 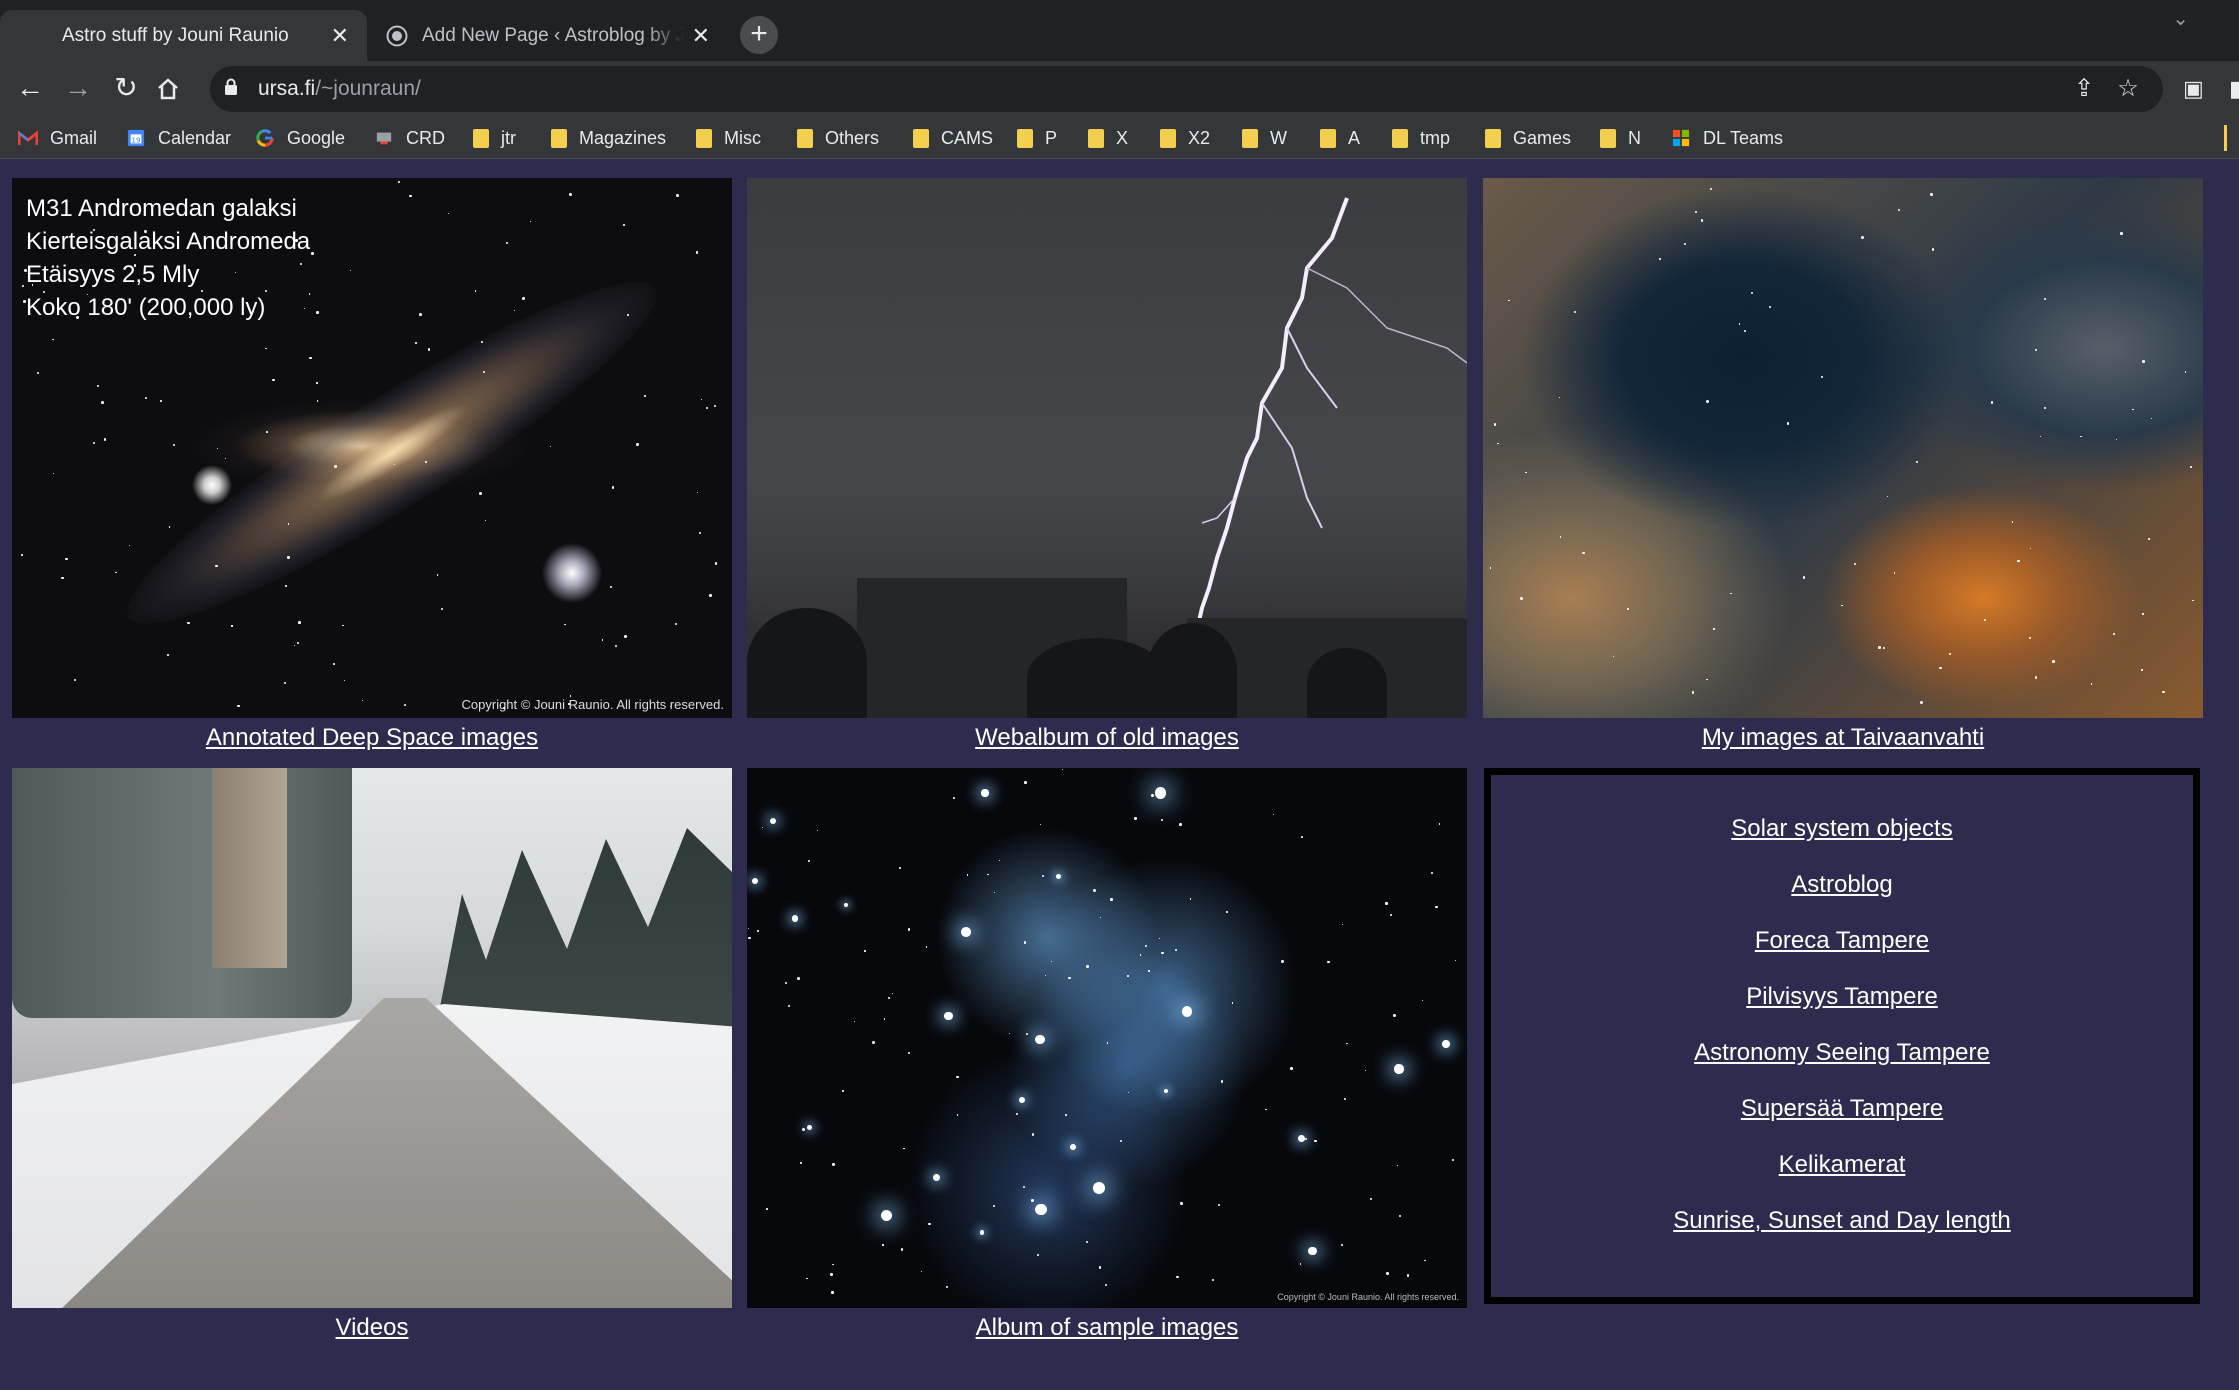 I want to click on link-taivaanvahti: My images at Taivaanvahti, so click(x=1843, y=738).